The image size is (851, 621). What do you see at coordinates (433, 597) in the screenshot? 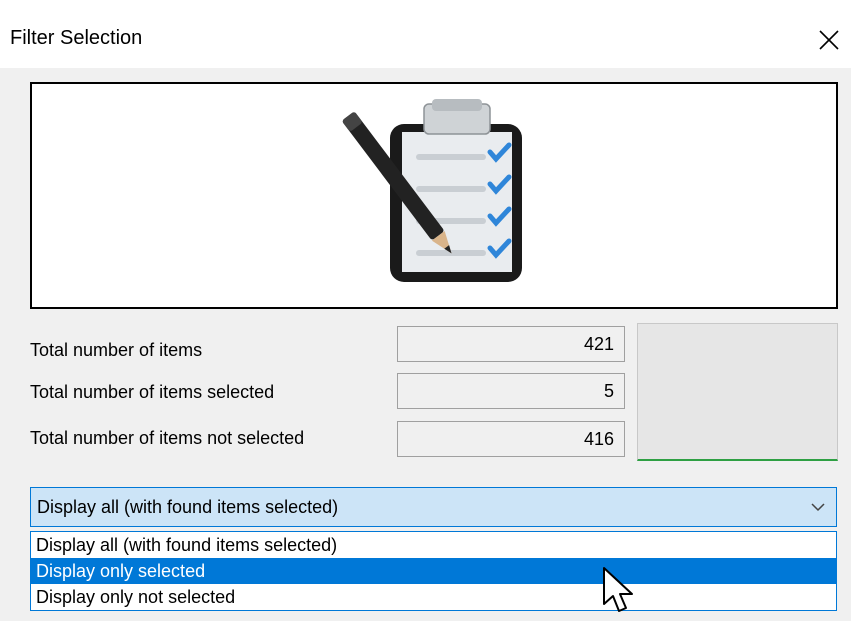
I see `option-display-only-not-selected: Display only not selected` at bounding box center [433, 597].